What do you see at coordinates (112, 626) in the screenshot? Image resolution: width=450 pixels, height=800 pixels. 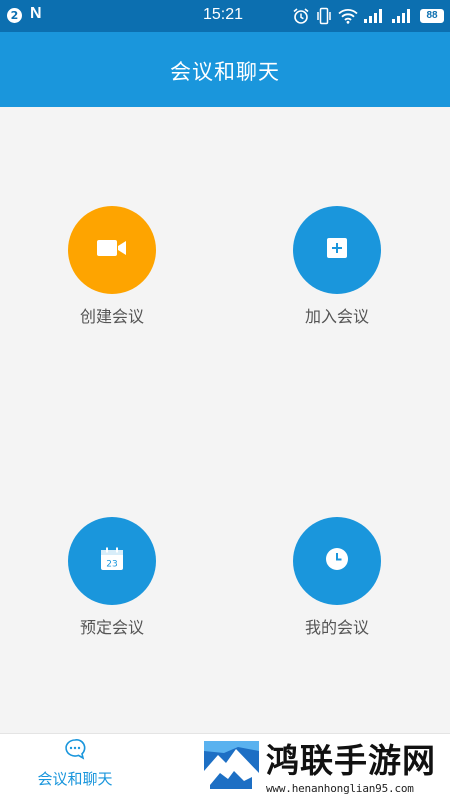 I see `schedule-meeting-label: 预定会议` at bounding box center [112, 626].